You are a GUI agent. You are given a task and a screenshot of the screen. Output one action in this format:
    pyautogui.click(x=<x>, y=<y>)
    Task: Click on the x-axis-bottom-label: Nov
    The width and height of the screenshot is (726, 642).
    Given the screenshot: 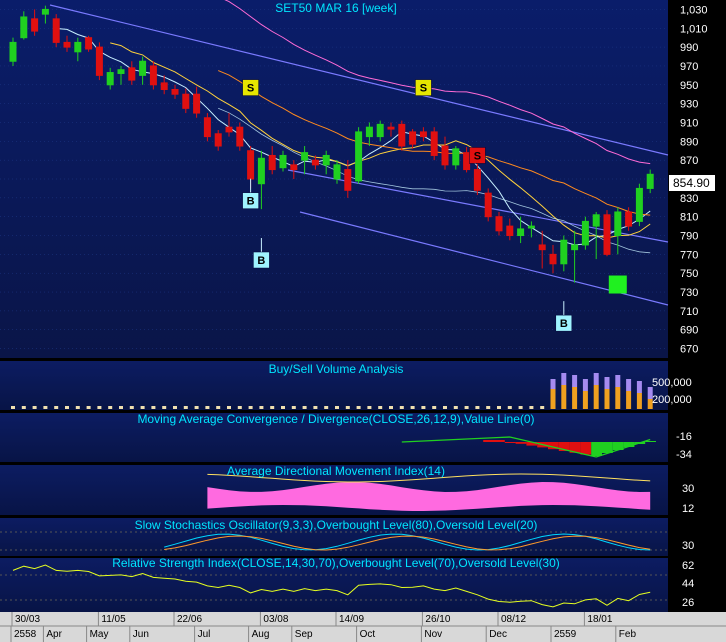 What is the action you would take?
    pyautogui.click(x=433, y=634)
    